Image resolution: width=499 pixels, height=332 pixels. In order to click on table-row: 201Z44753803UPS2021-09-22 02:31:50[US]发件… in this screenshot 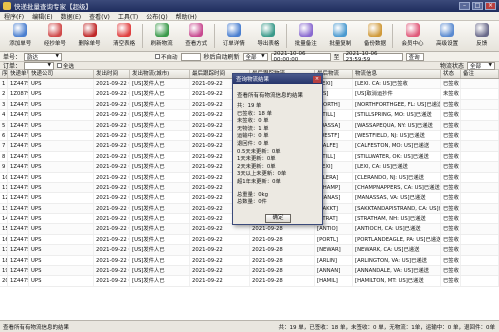, I will do `click(249, 281)`.